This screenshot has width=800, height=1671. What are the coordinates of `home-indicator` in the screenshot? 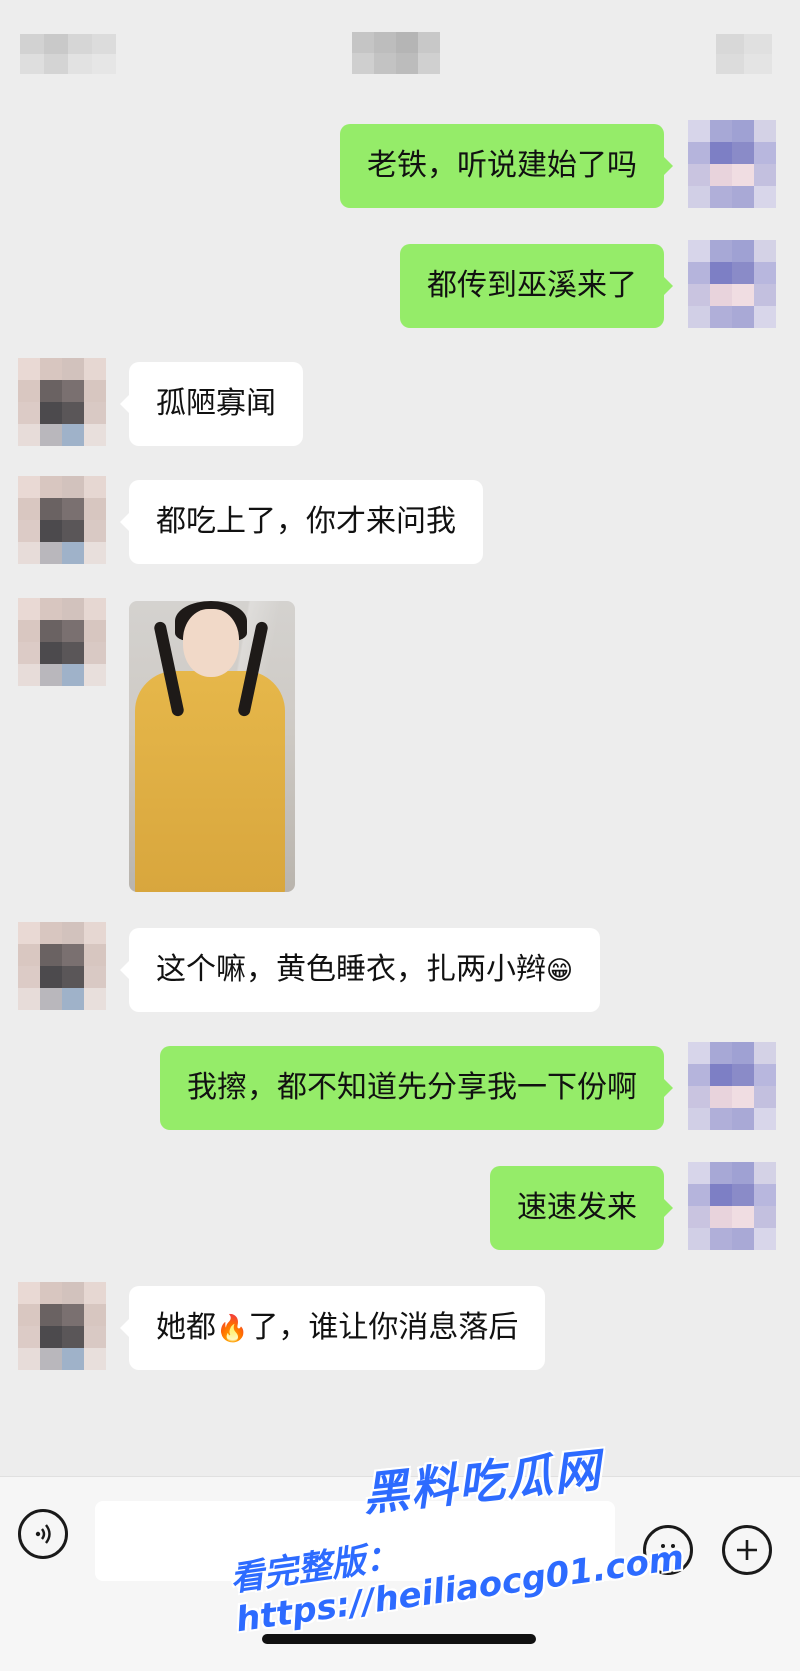 It's located at (399, 1639).